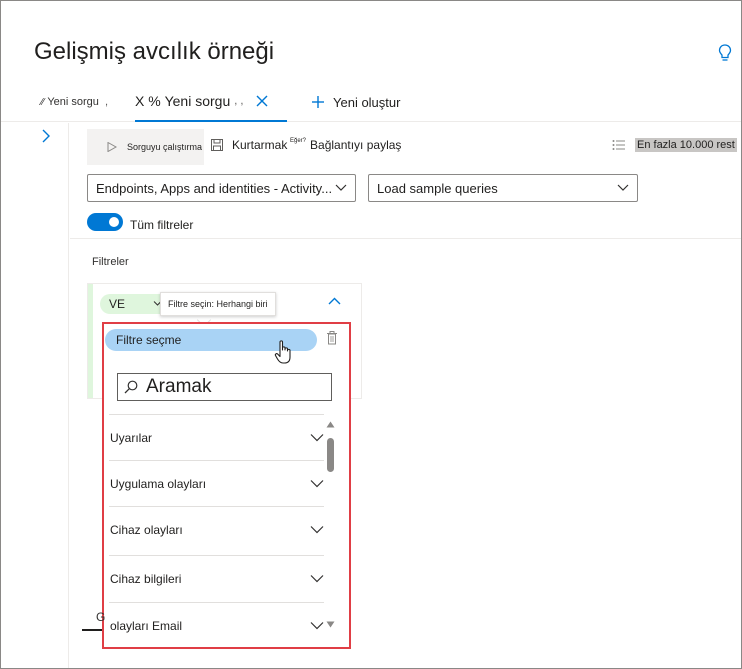  I want to click on filter-group-strip, so click(90, 341).